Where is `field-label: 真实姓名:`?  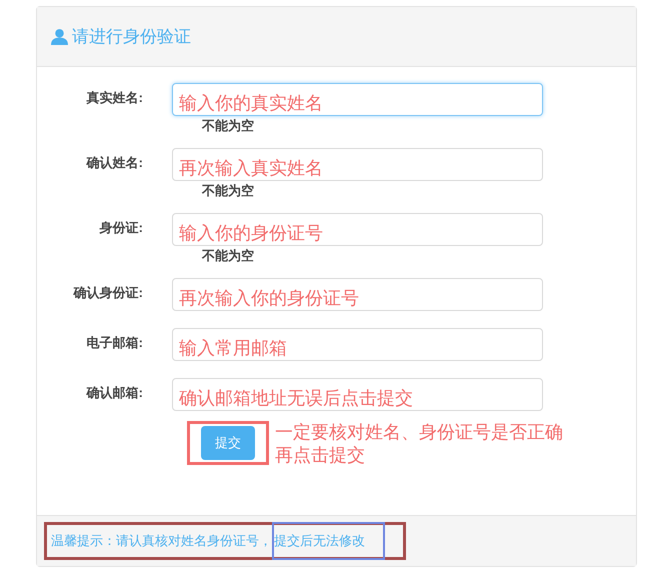
field-label: 真实姓名: is located at coordinates (115, 97).